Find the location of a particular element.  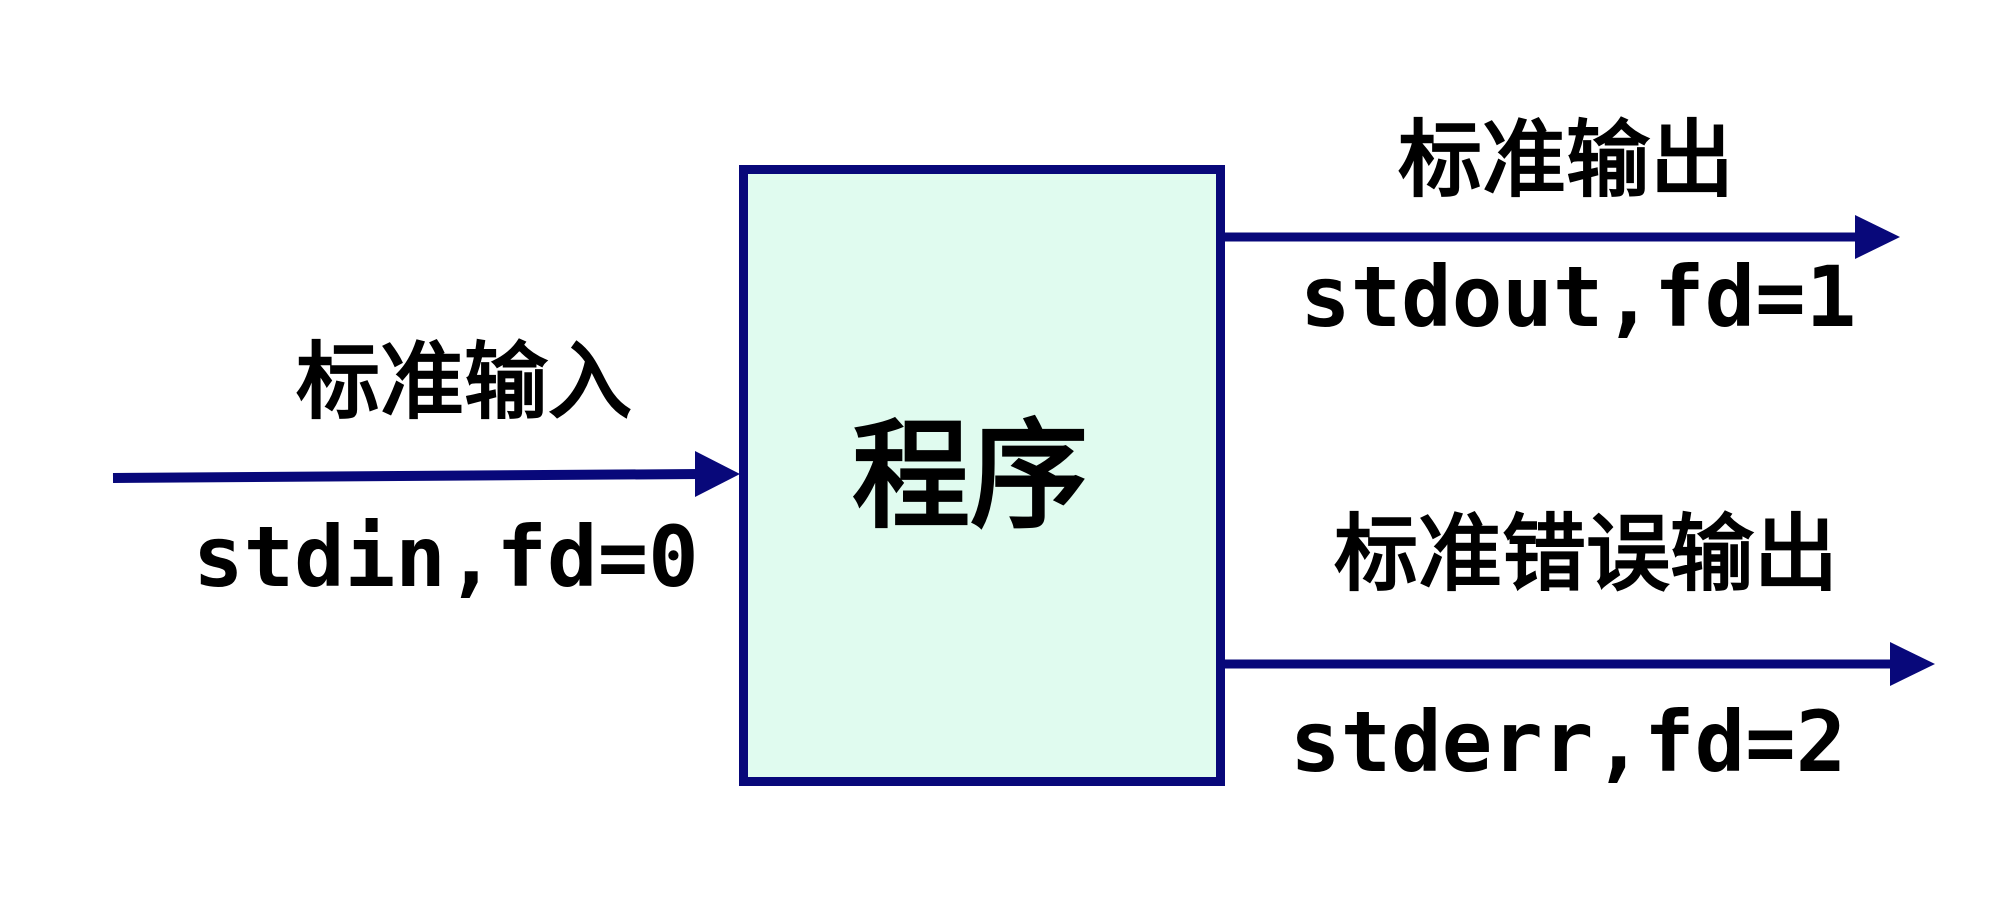

stdin-label-code: stdin,fd=0 is located at coordinates (446, 557).